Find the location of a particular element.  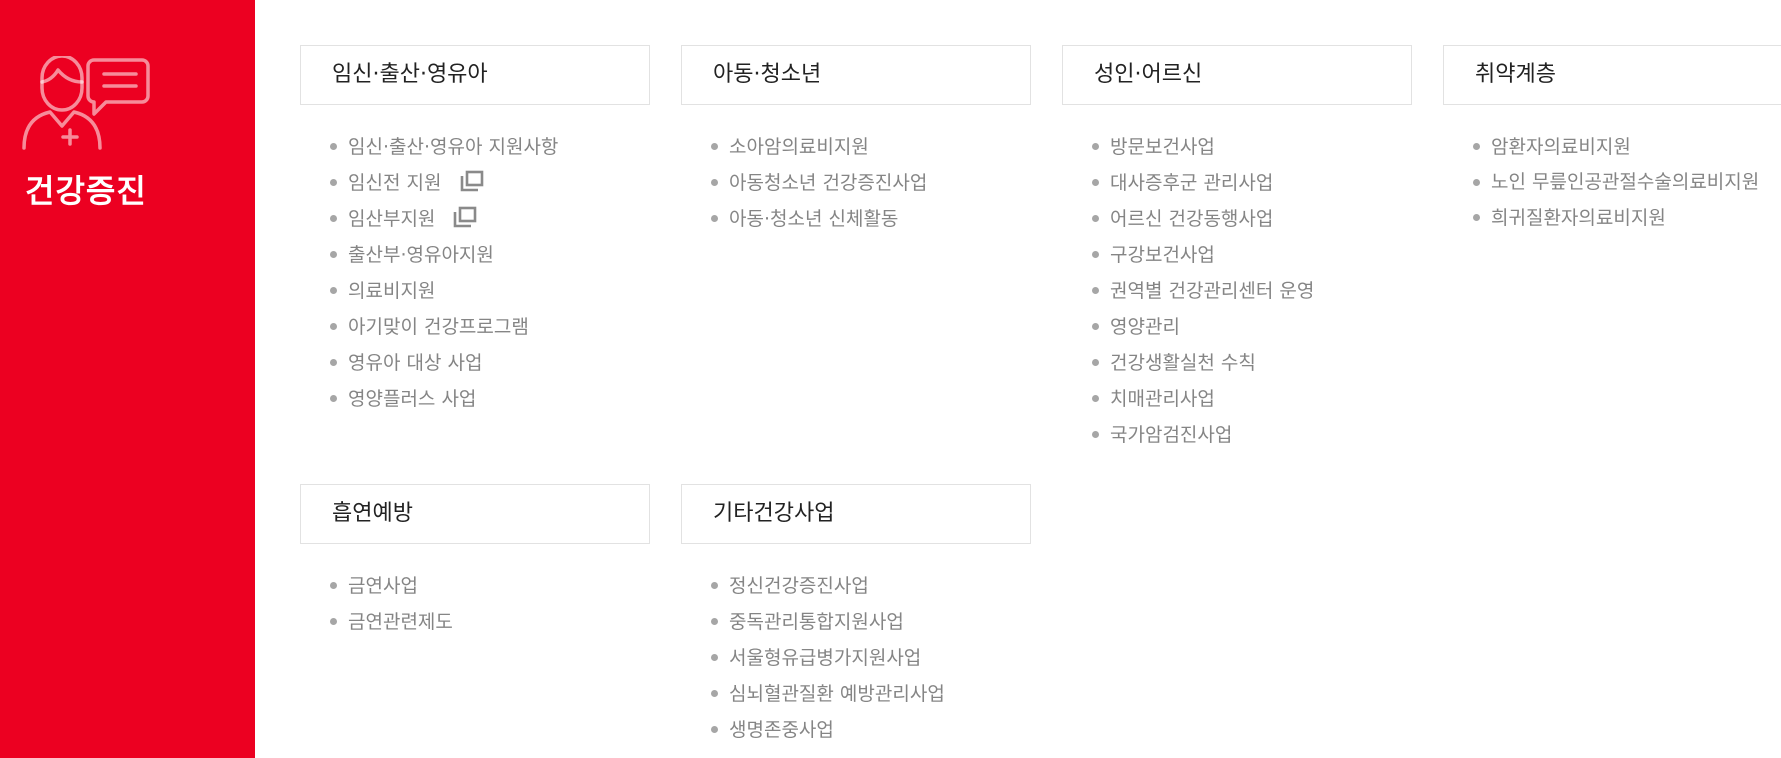

menu-item: 임산부지원 is located at coordinates (475, 219).